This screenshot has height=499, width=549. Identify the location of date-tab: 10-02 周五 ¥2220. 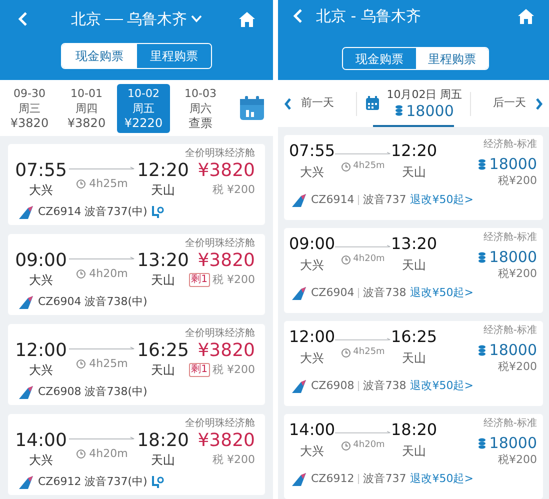
(143, 108).